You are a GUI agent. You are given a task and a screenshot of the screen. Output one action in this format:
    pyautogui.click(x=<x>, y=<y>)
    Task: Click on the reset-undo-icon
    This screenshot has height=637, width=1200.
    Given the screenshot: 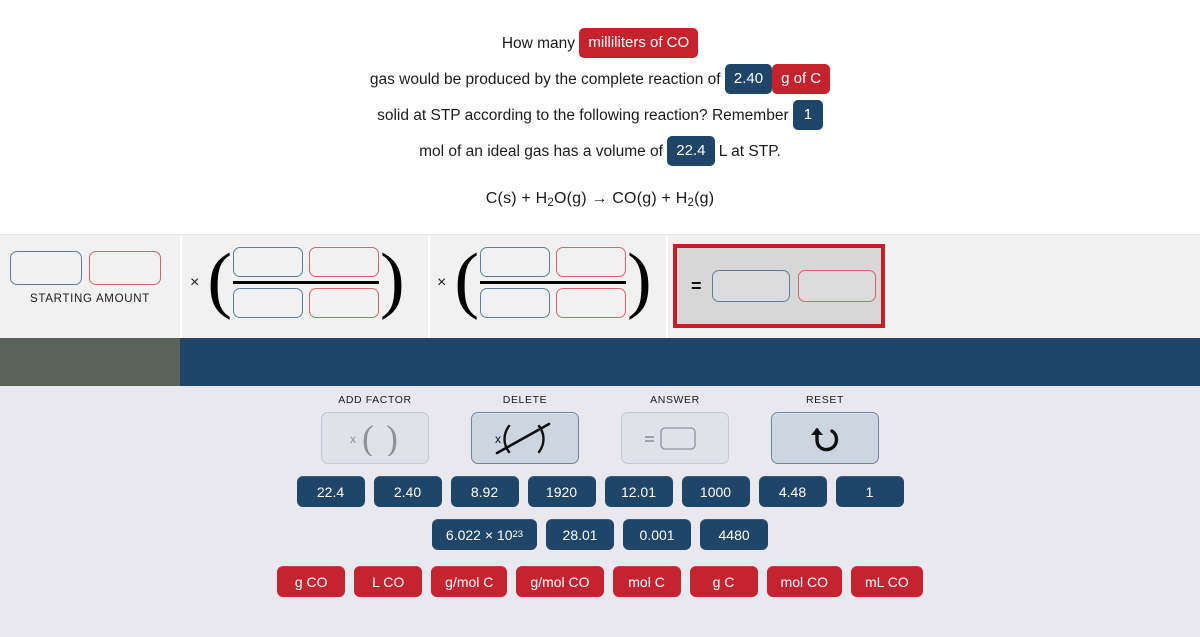 What is the action you would take?
    pyautogui.click(x=825, y=440)
    